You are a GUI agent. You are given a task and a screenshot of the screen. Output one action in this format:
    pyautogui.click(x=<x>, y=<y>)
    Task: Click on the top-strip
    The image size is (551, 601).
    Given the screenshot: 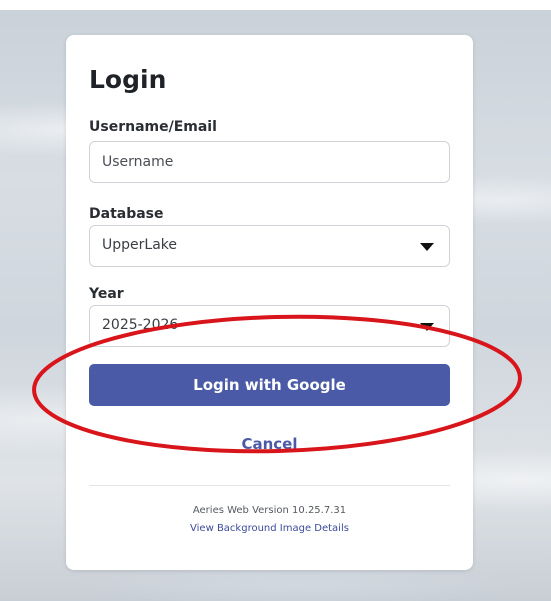 What is the action you would take?
    pyautogui.click(x=275, y=5)
    